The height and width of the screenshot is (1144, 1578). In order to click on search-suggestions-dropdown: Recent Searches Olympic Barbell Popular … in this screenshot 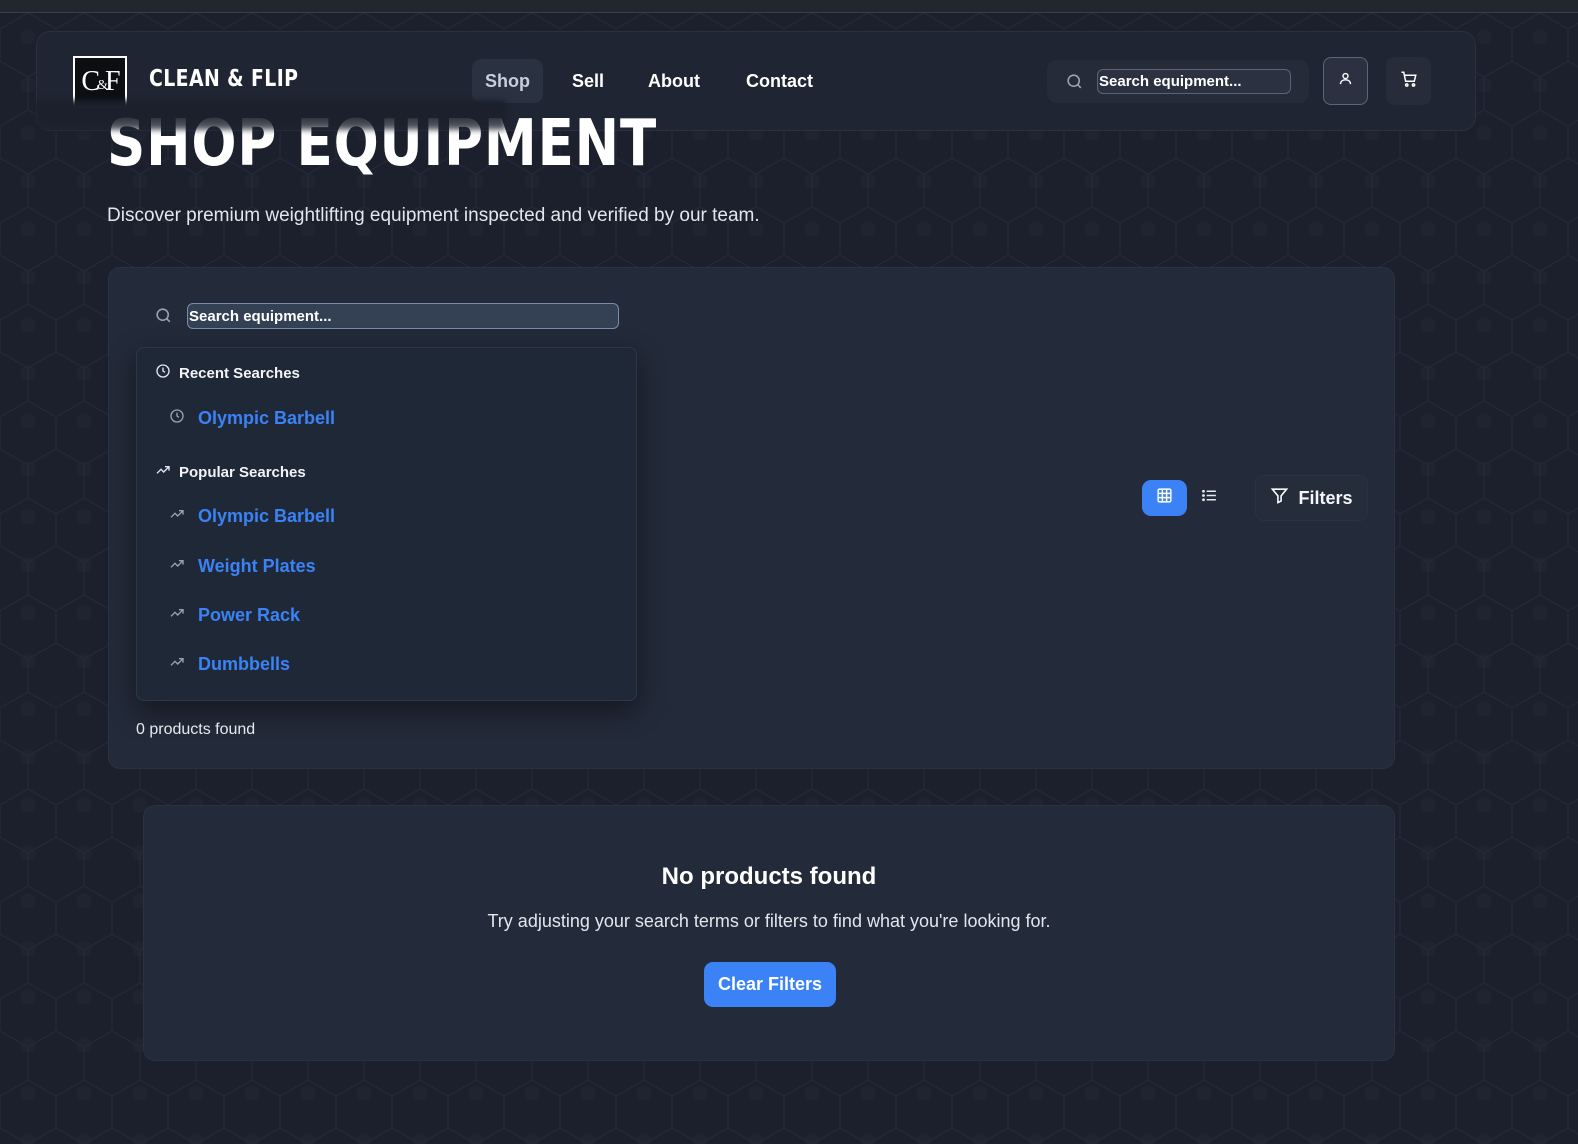, I will do `click(386, 524)`.